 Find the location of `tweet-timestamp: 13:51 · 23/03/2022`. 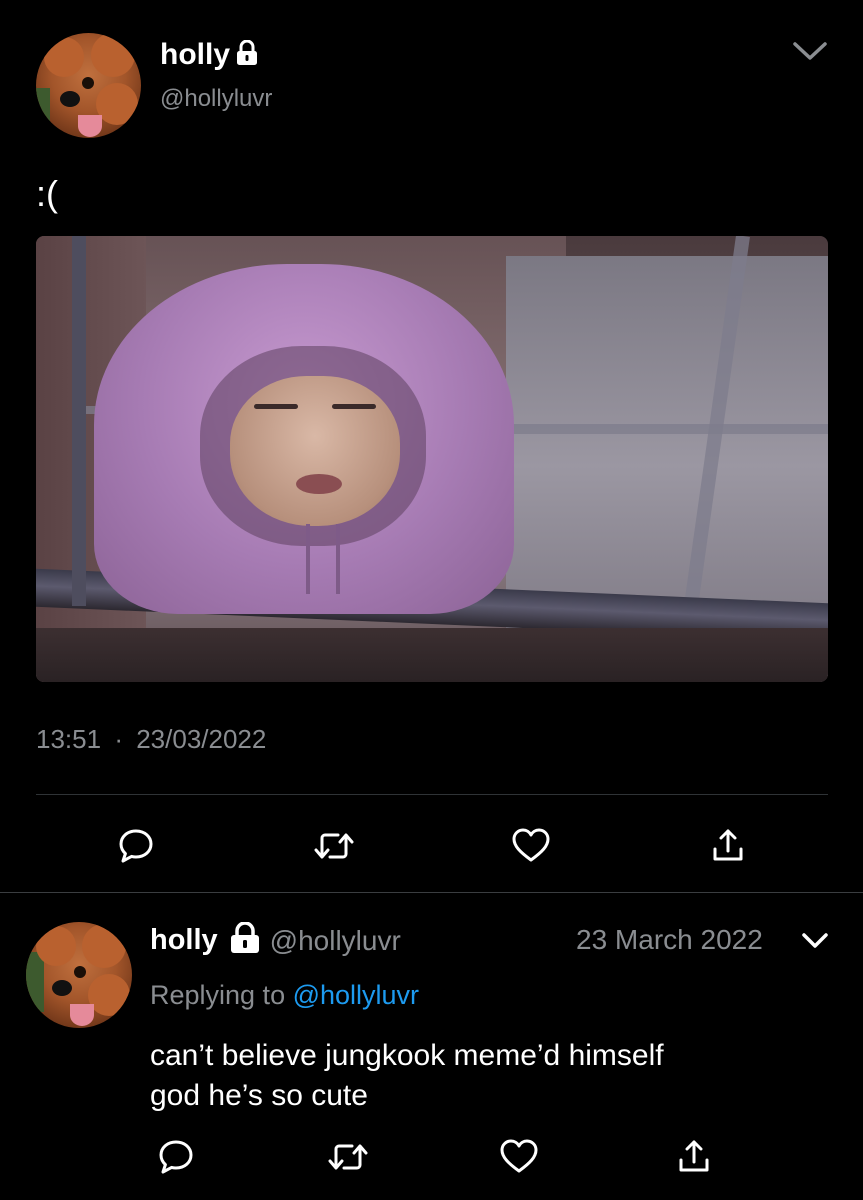

tweet-timestamp: 13:51 · 23/03/2022 is located at coordinates (151, 739).